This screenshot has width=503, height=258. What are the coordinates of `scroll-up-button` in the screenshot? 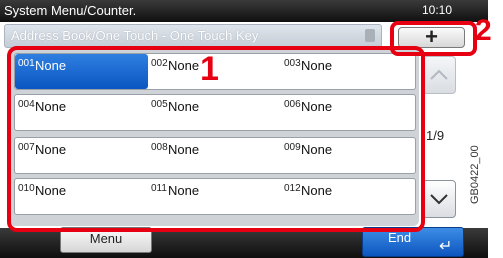 It's located at (439, 75).